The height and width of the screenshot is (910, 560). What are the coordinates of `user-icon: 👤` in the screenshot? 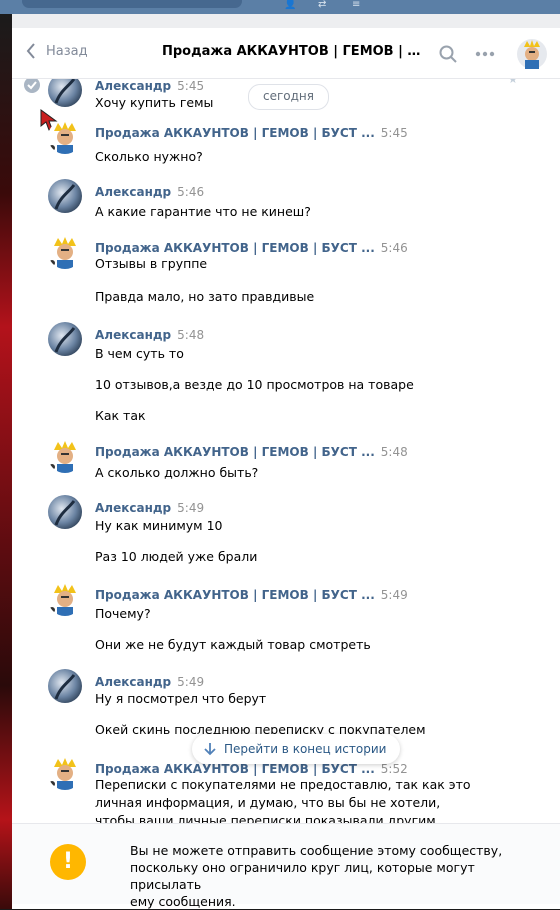 It's located at (290, 5).